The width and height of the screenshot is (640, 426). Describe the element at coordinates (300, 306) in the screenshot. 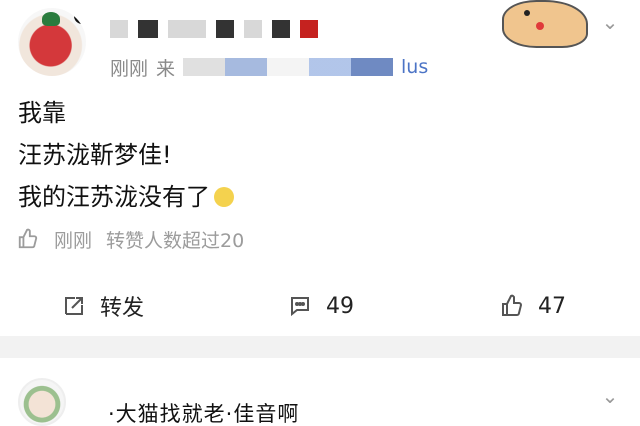

I see `comment-icon` at that location.